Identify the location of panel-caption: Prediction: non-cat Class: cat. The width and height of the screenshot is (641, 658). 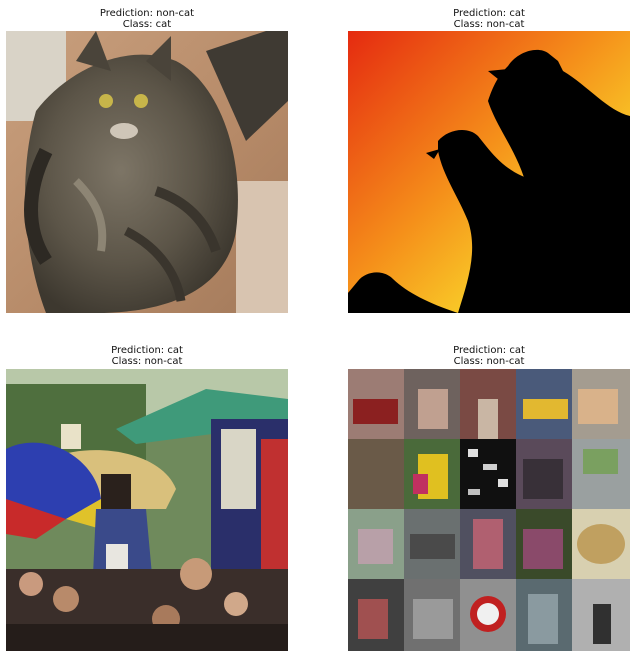
(147, 19).